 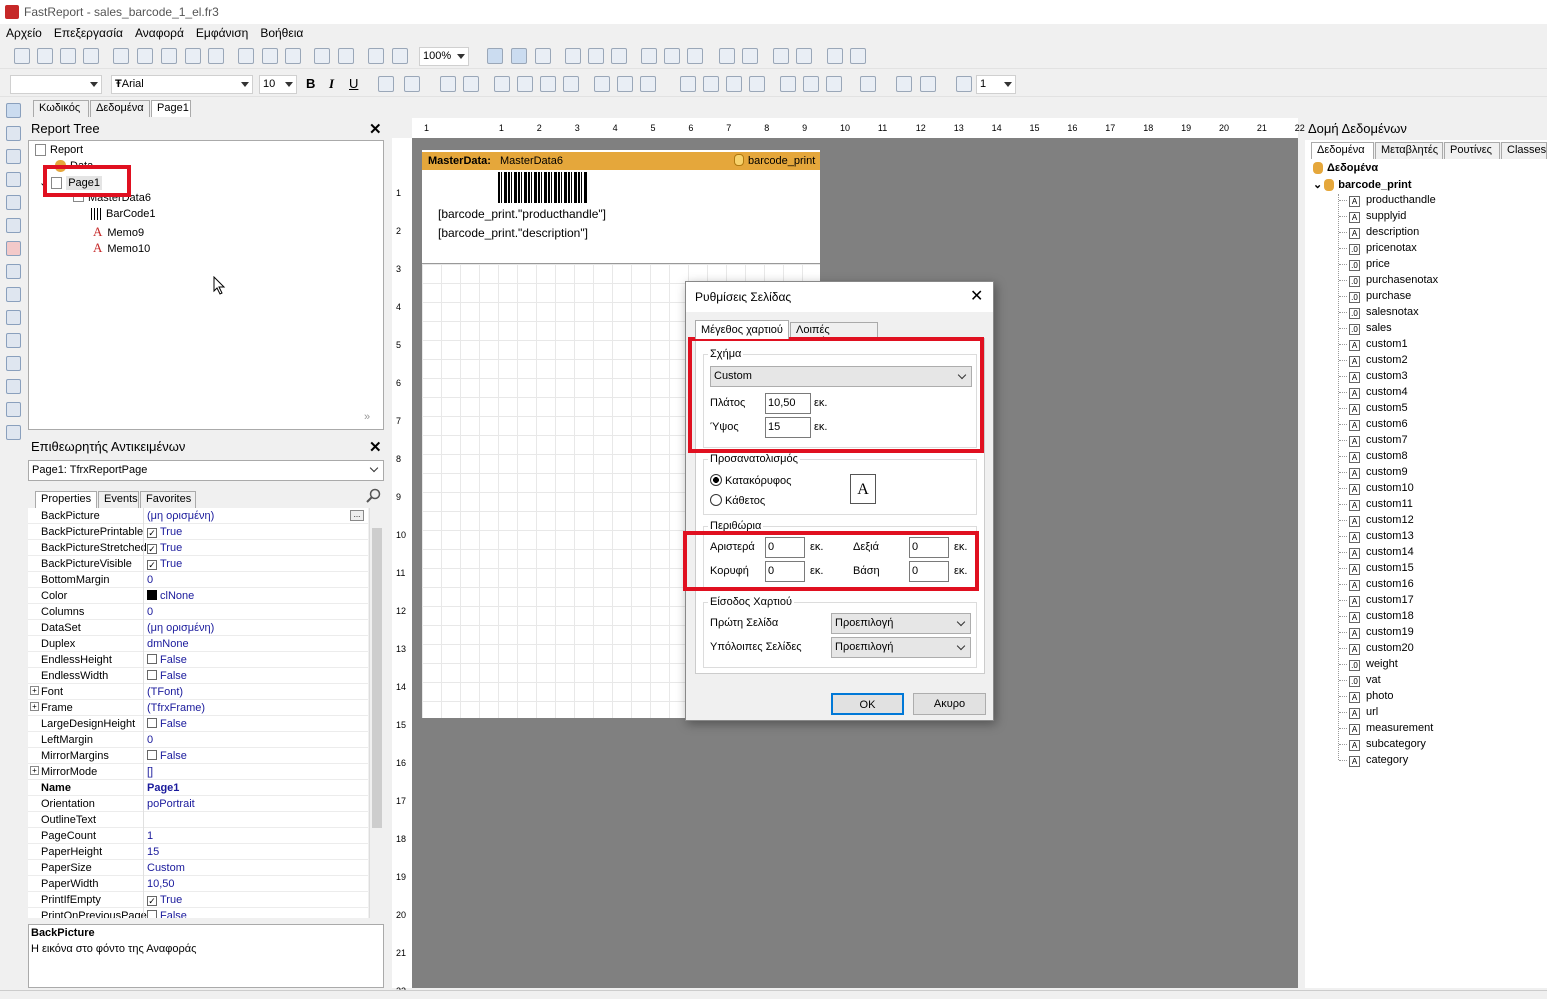 What do you see at coordinates (13, 409) in the screenshot?
I see `shape-object-icon` at bounding box center [13, 409].